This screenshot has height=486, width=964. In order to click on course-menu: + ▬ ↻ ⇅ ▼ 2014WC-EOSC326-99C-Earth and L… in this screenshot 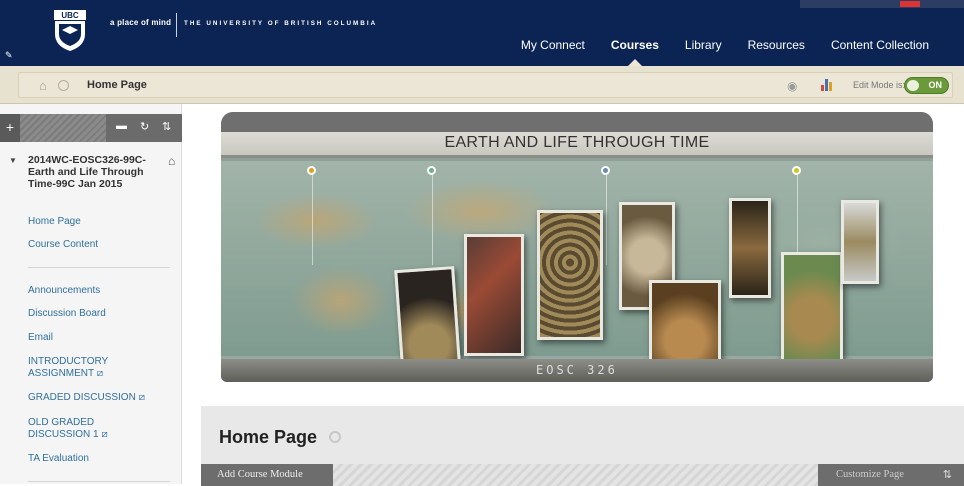, I will do `click(91, 294)`.